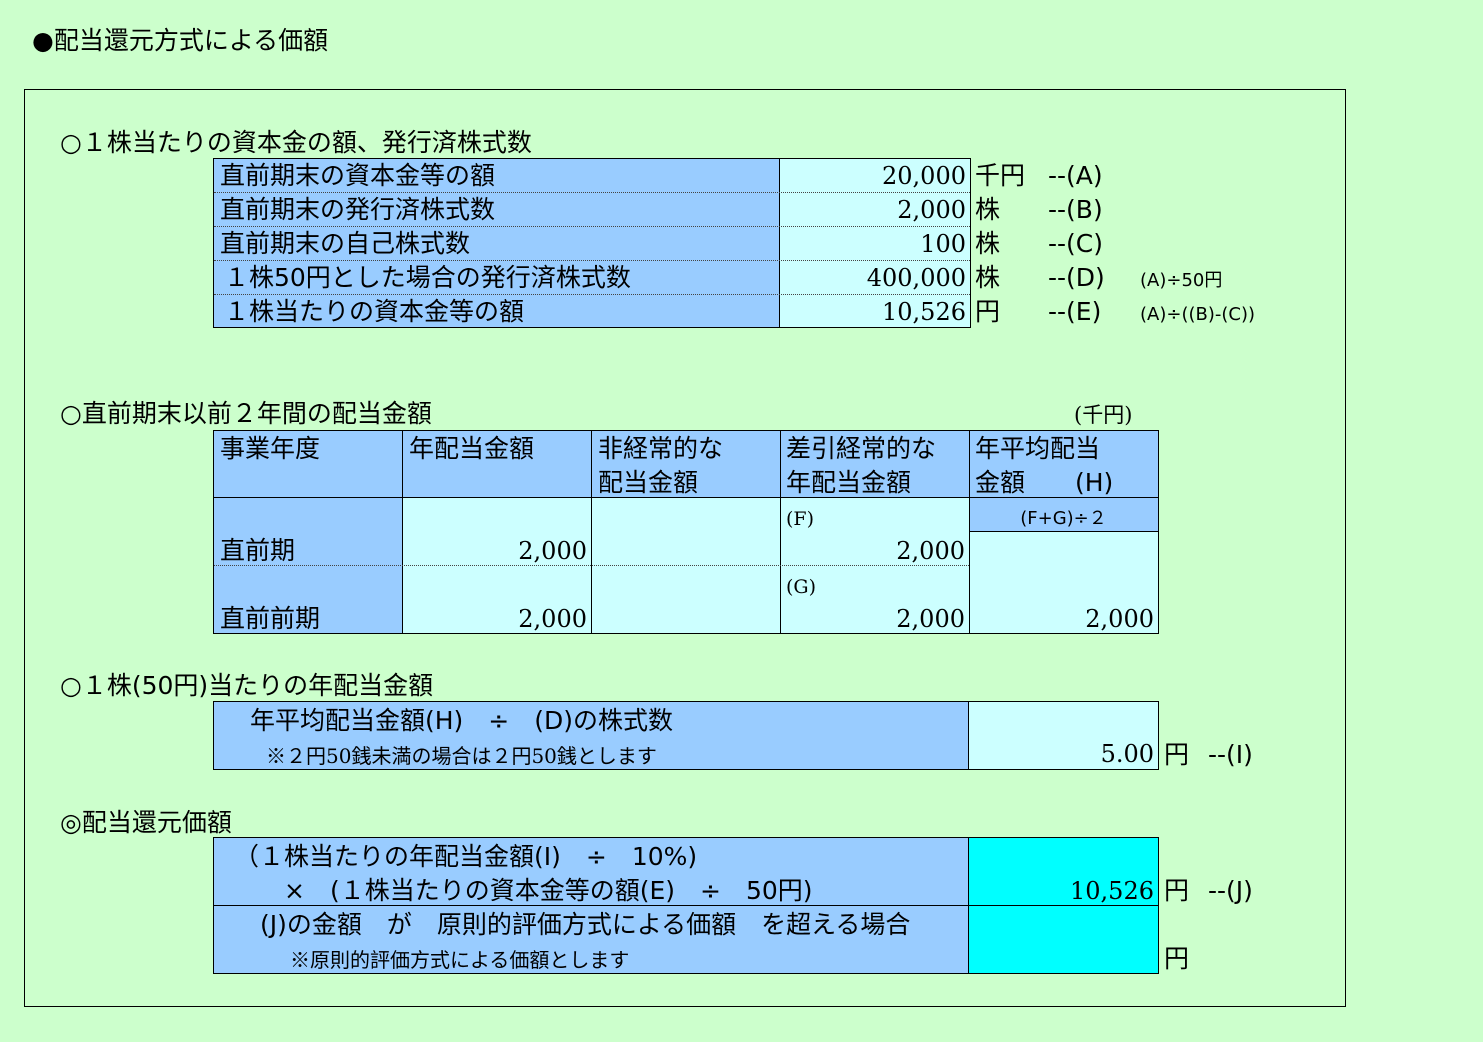  What do you see at coordinates (246, 413) in the screenshot?
I see `section-dividend-heading: ○直前期末以前２年間の配当金額` at bounding box center [246, 413].